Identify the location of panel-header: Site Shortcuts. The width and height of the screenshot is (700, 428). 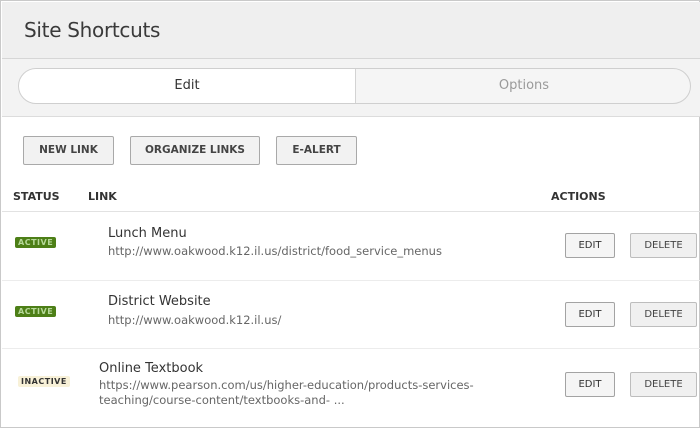
(351, 30).